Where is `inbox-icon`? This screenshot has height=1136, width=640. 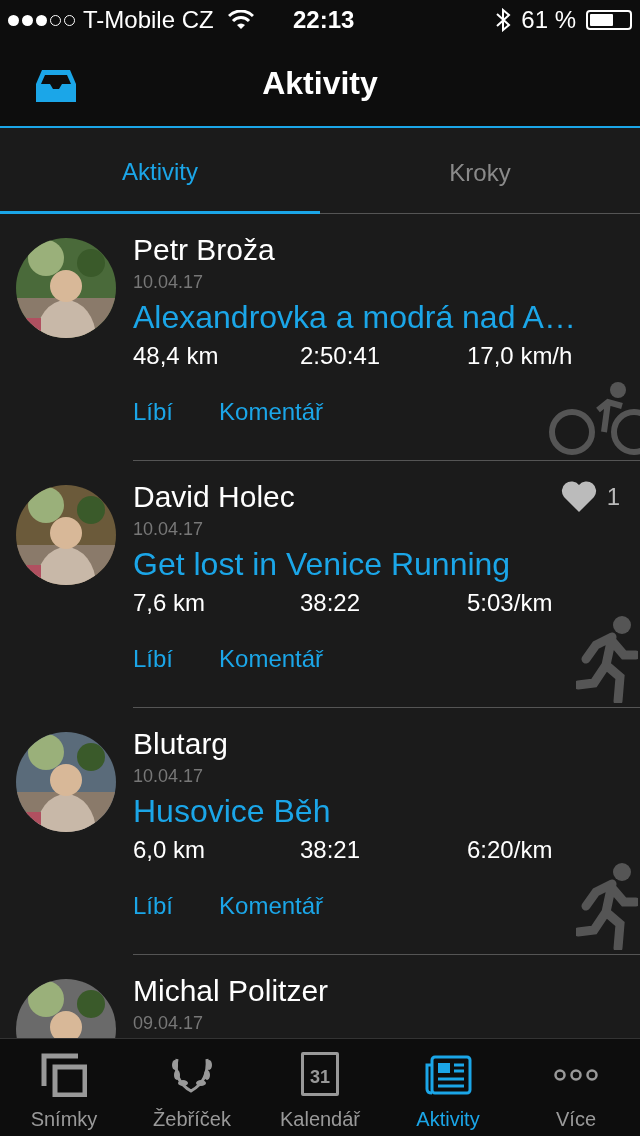 inbox-icon is located at coordinates (56, 86).